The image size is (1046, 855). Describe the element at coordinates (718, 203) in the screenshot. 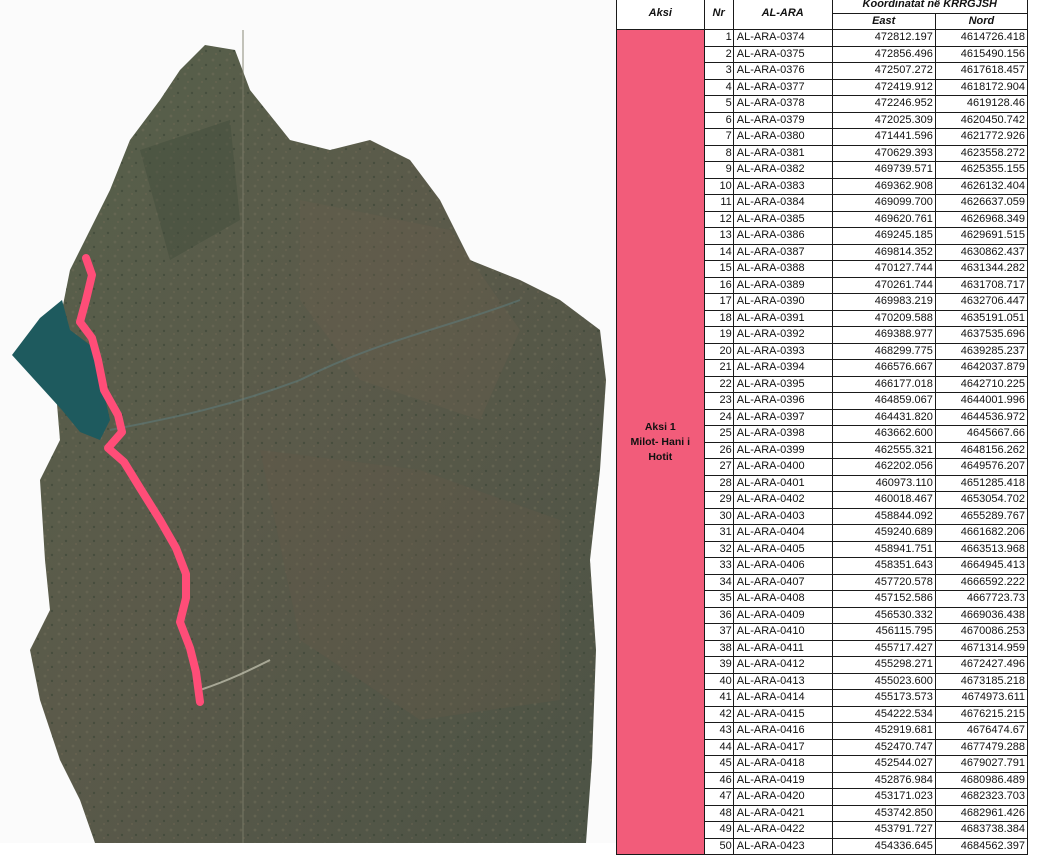

I see `row-number: 11` at that location.